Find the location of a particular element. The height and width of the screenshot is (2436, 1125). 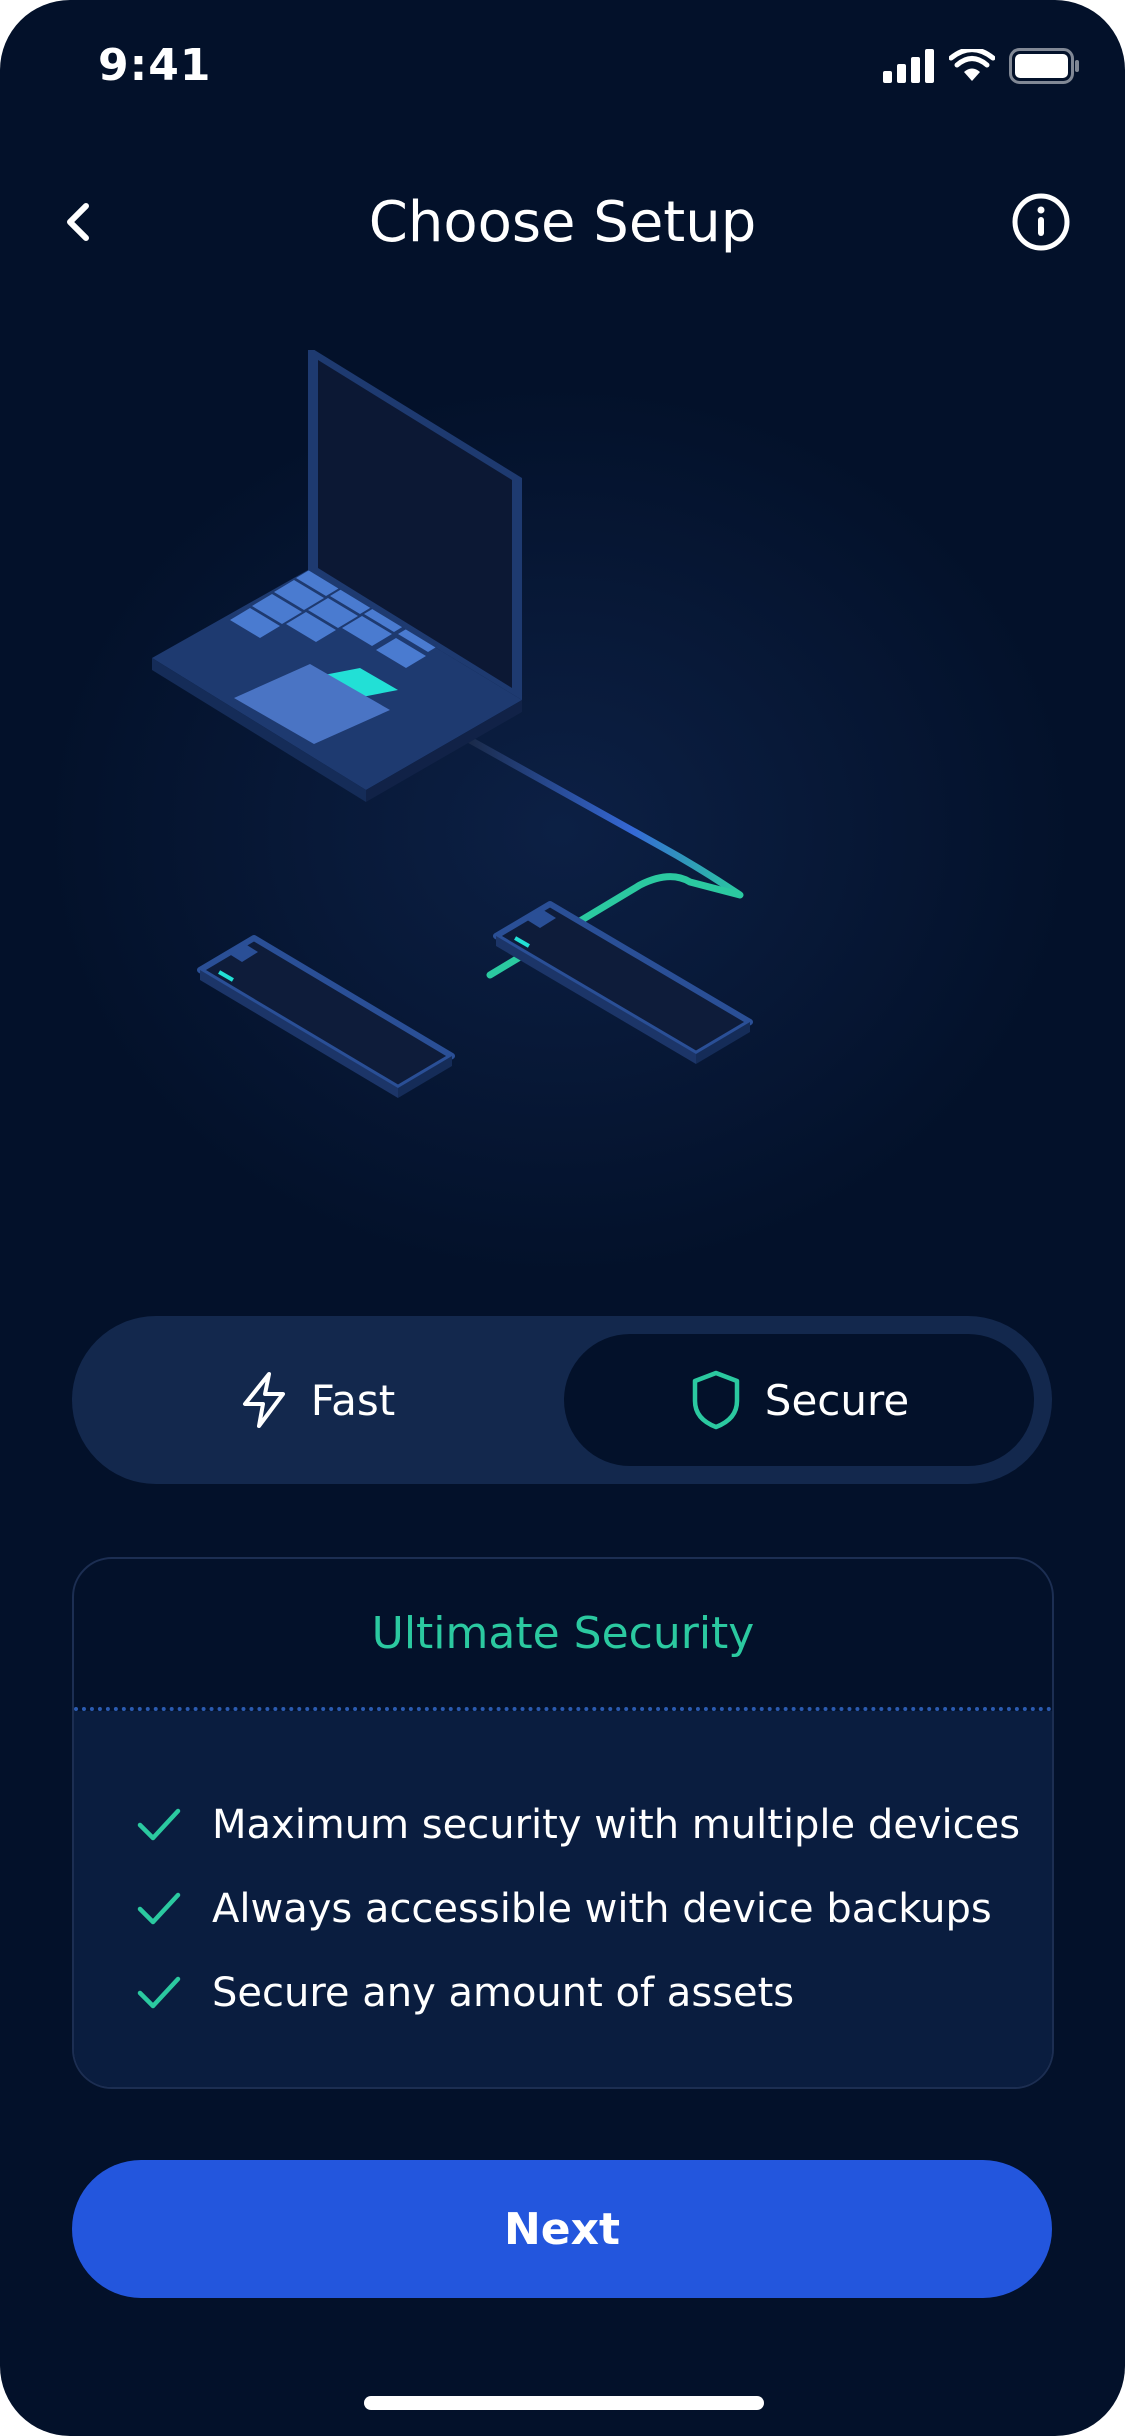

status-time: 9:41 is located at coordinates (155, 65).